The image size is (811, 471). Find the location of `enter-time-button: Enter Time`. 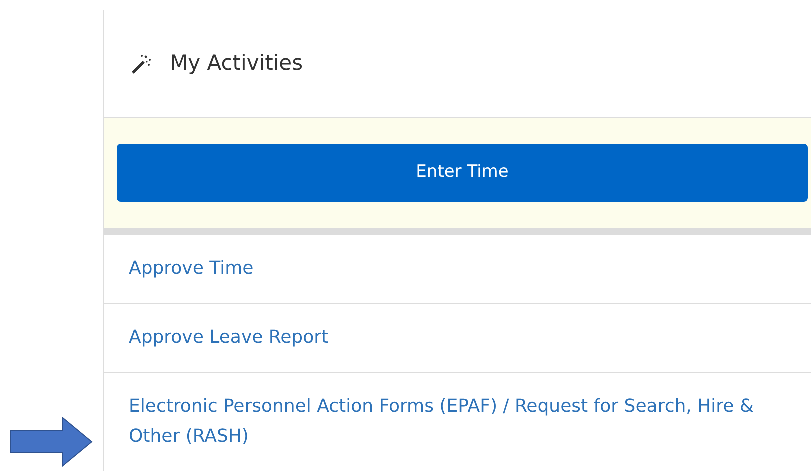

enter-time-button: Enter Time is located at coordinates (462, 173).